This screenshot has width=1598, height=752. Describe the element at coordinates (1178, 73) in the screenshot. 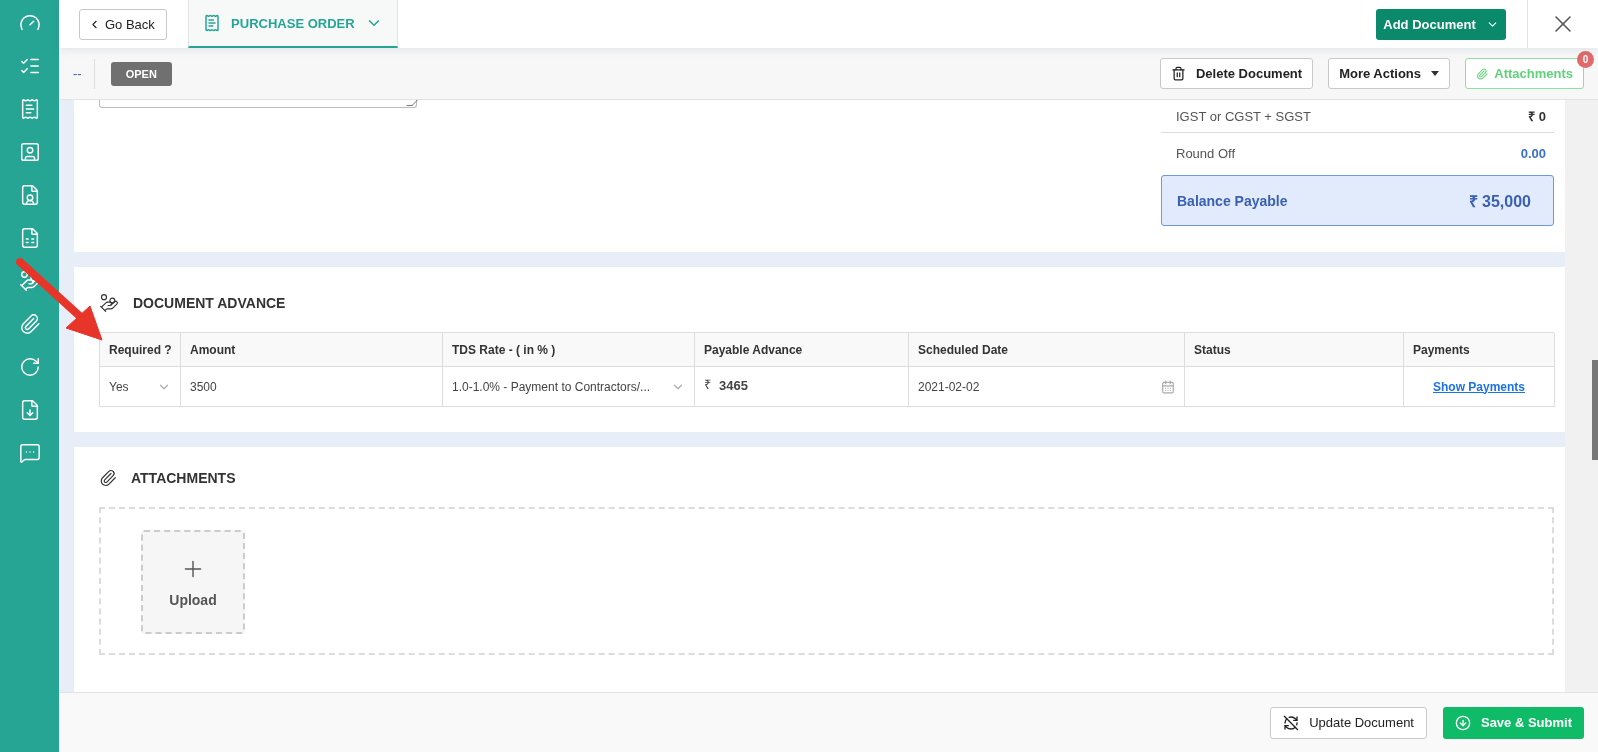

I see `trash-icon` at that location.